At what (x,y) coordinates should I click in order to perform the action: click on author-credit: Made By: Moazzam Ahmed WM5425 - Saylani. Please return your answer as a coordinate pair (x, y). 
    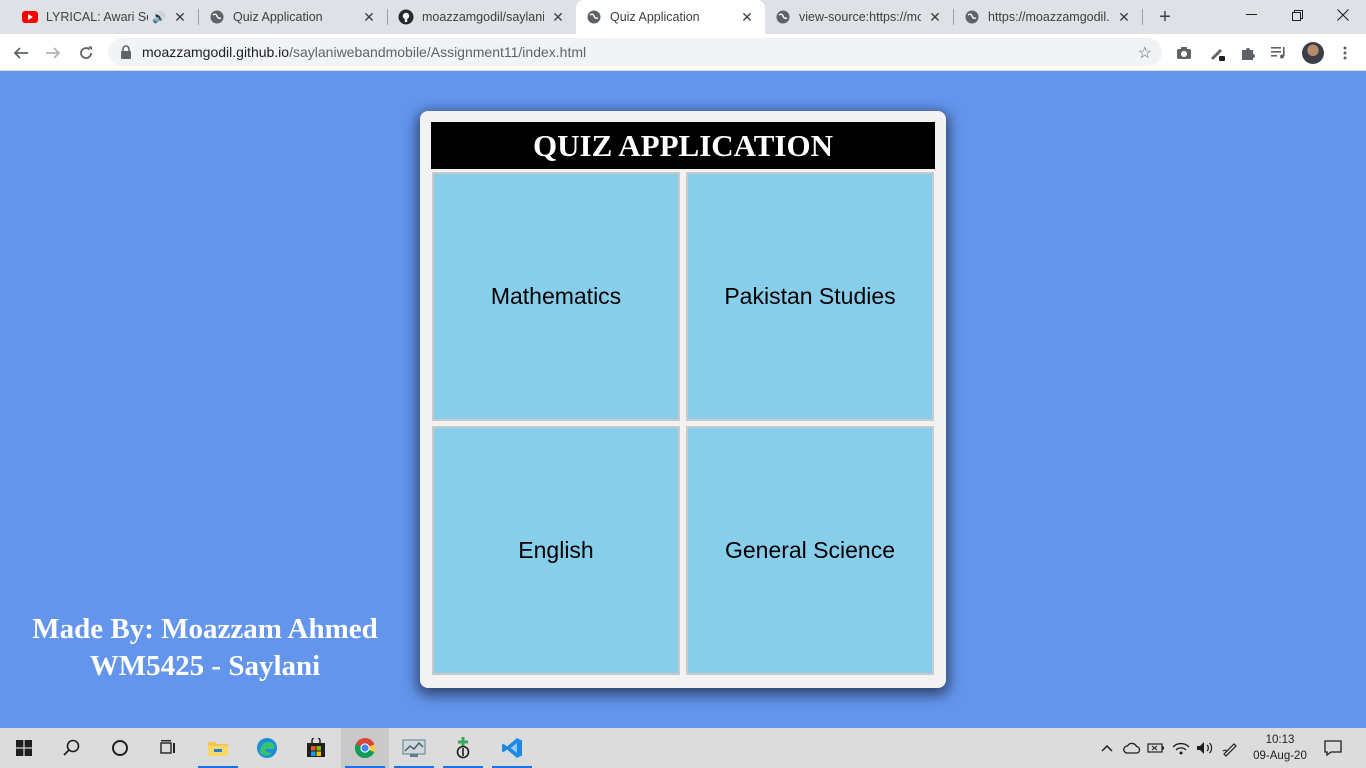
    Looking at the image, I should click on (205, 648).